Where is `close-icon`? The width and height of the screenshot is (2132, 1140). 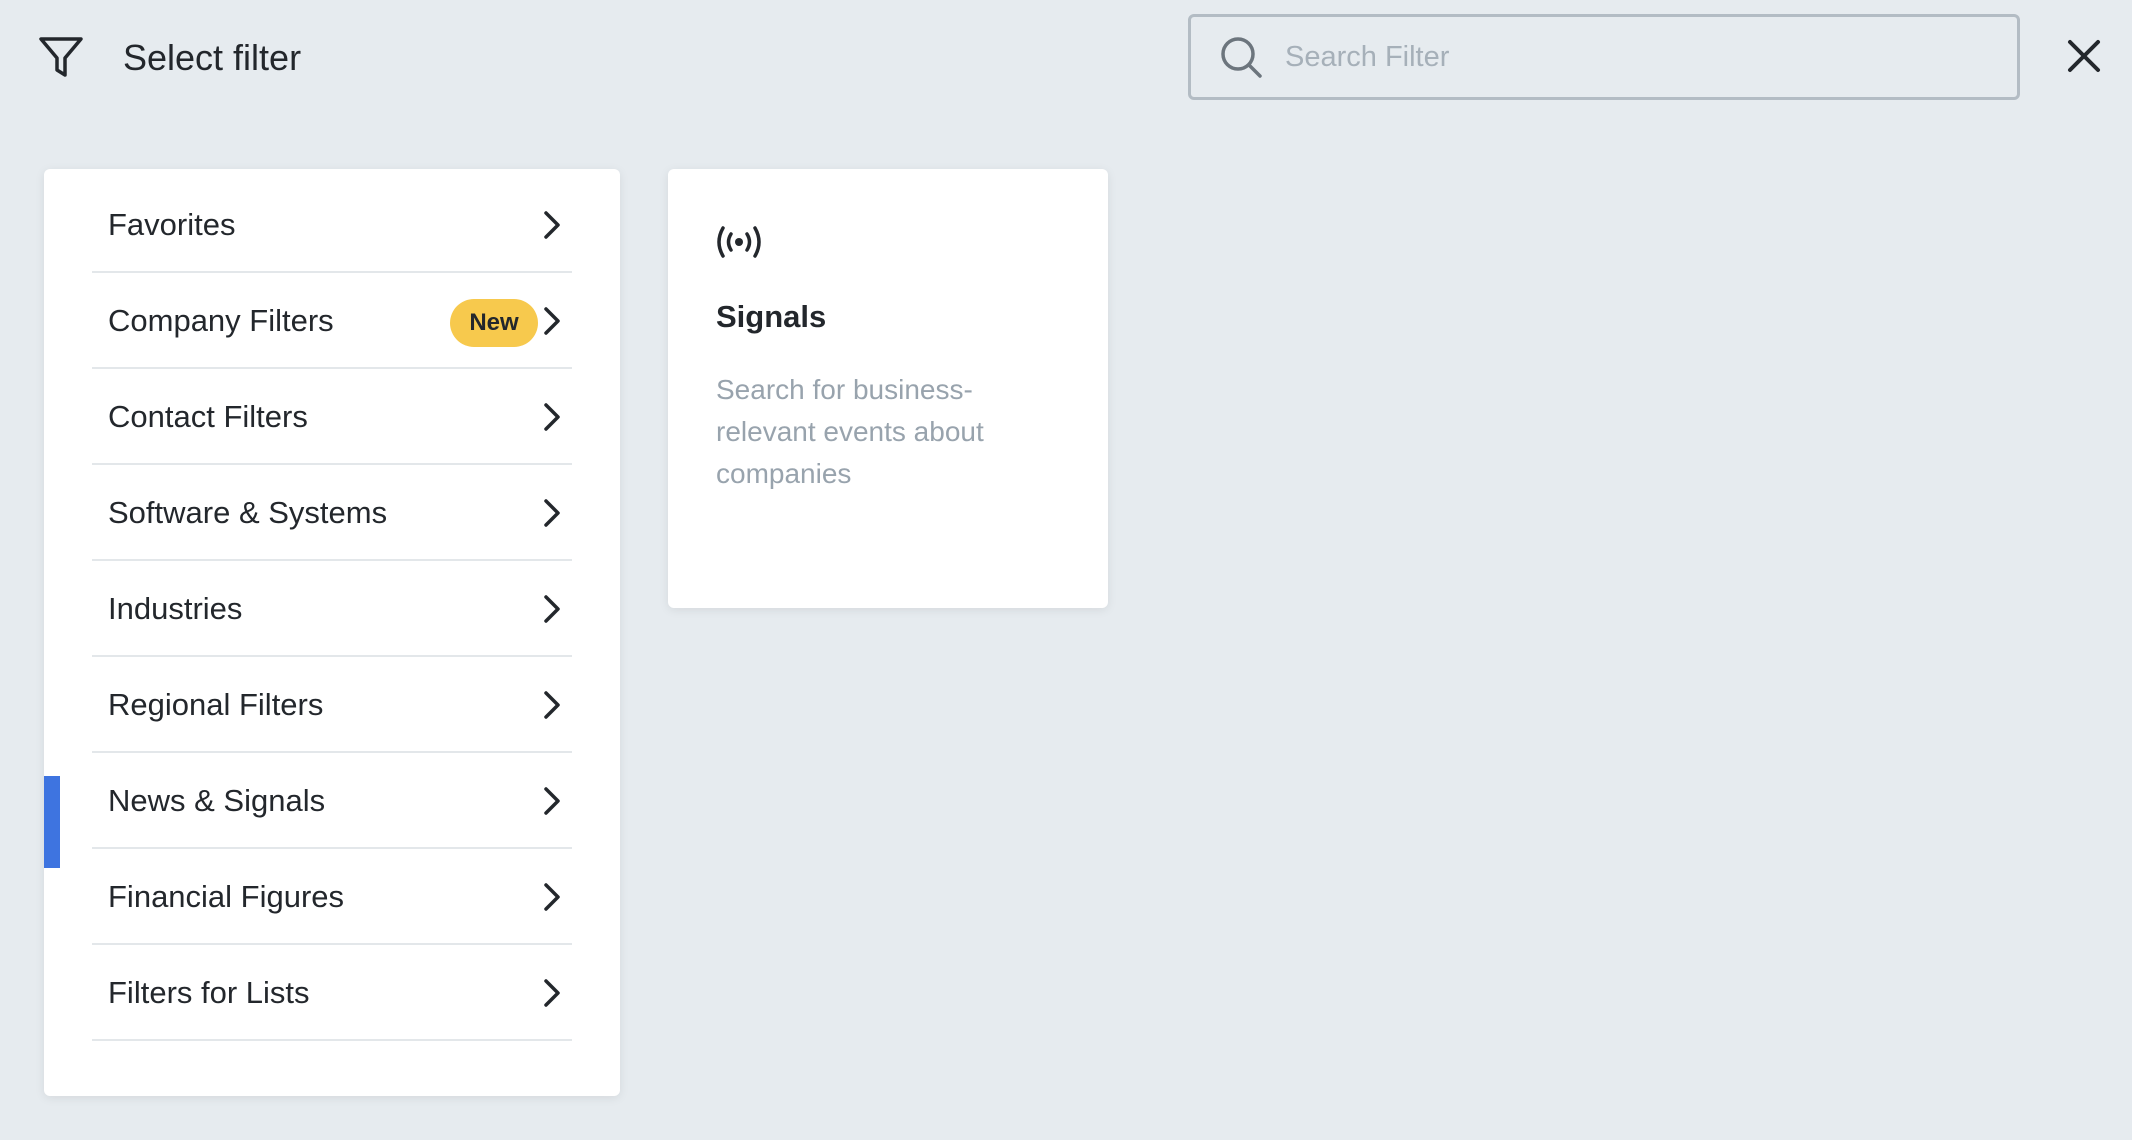 close-icon is located at coordinates (2084, 56).